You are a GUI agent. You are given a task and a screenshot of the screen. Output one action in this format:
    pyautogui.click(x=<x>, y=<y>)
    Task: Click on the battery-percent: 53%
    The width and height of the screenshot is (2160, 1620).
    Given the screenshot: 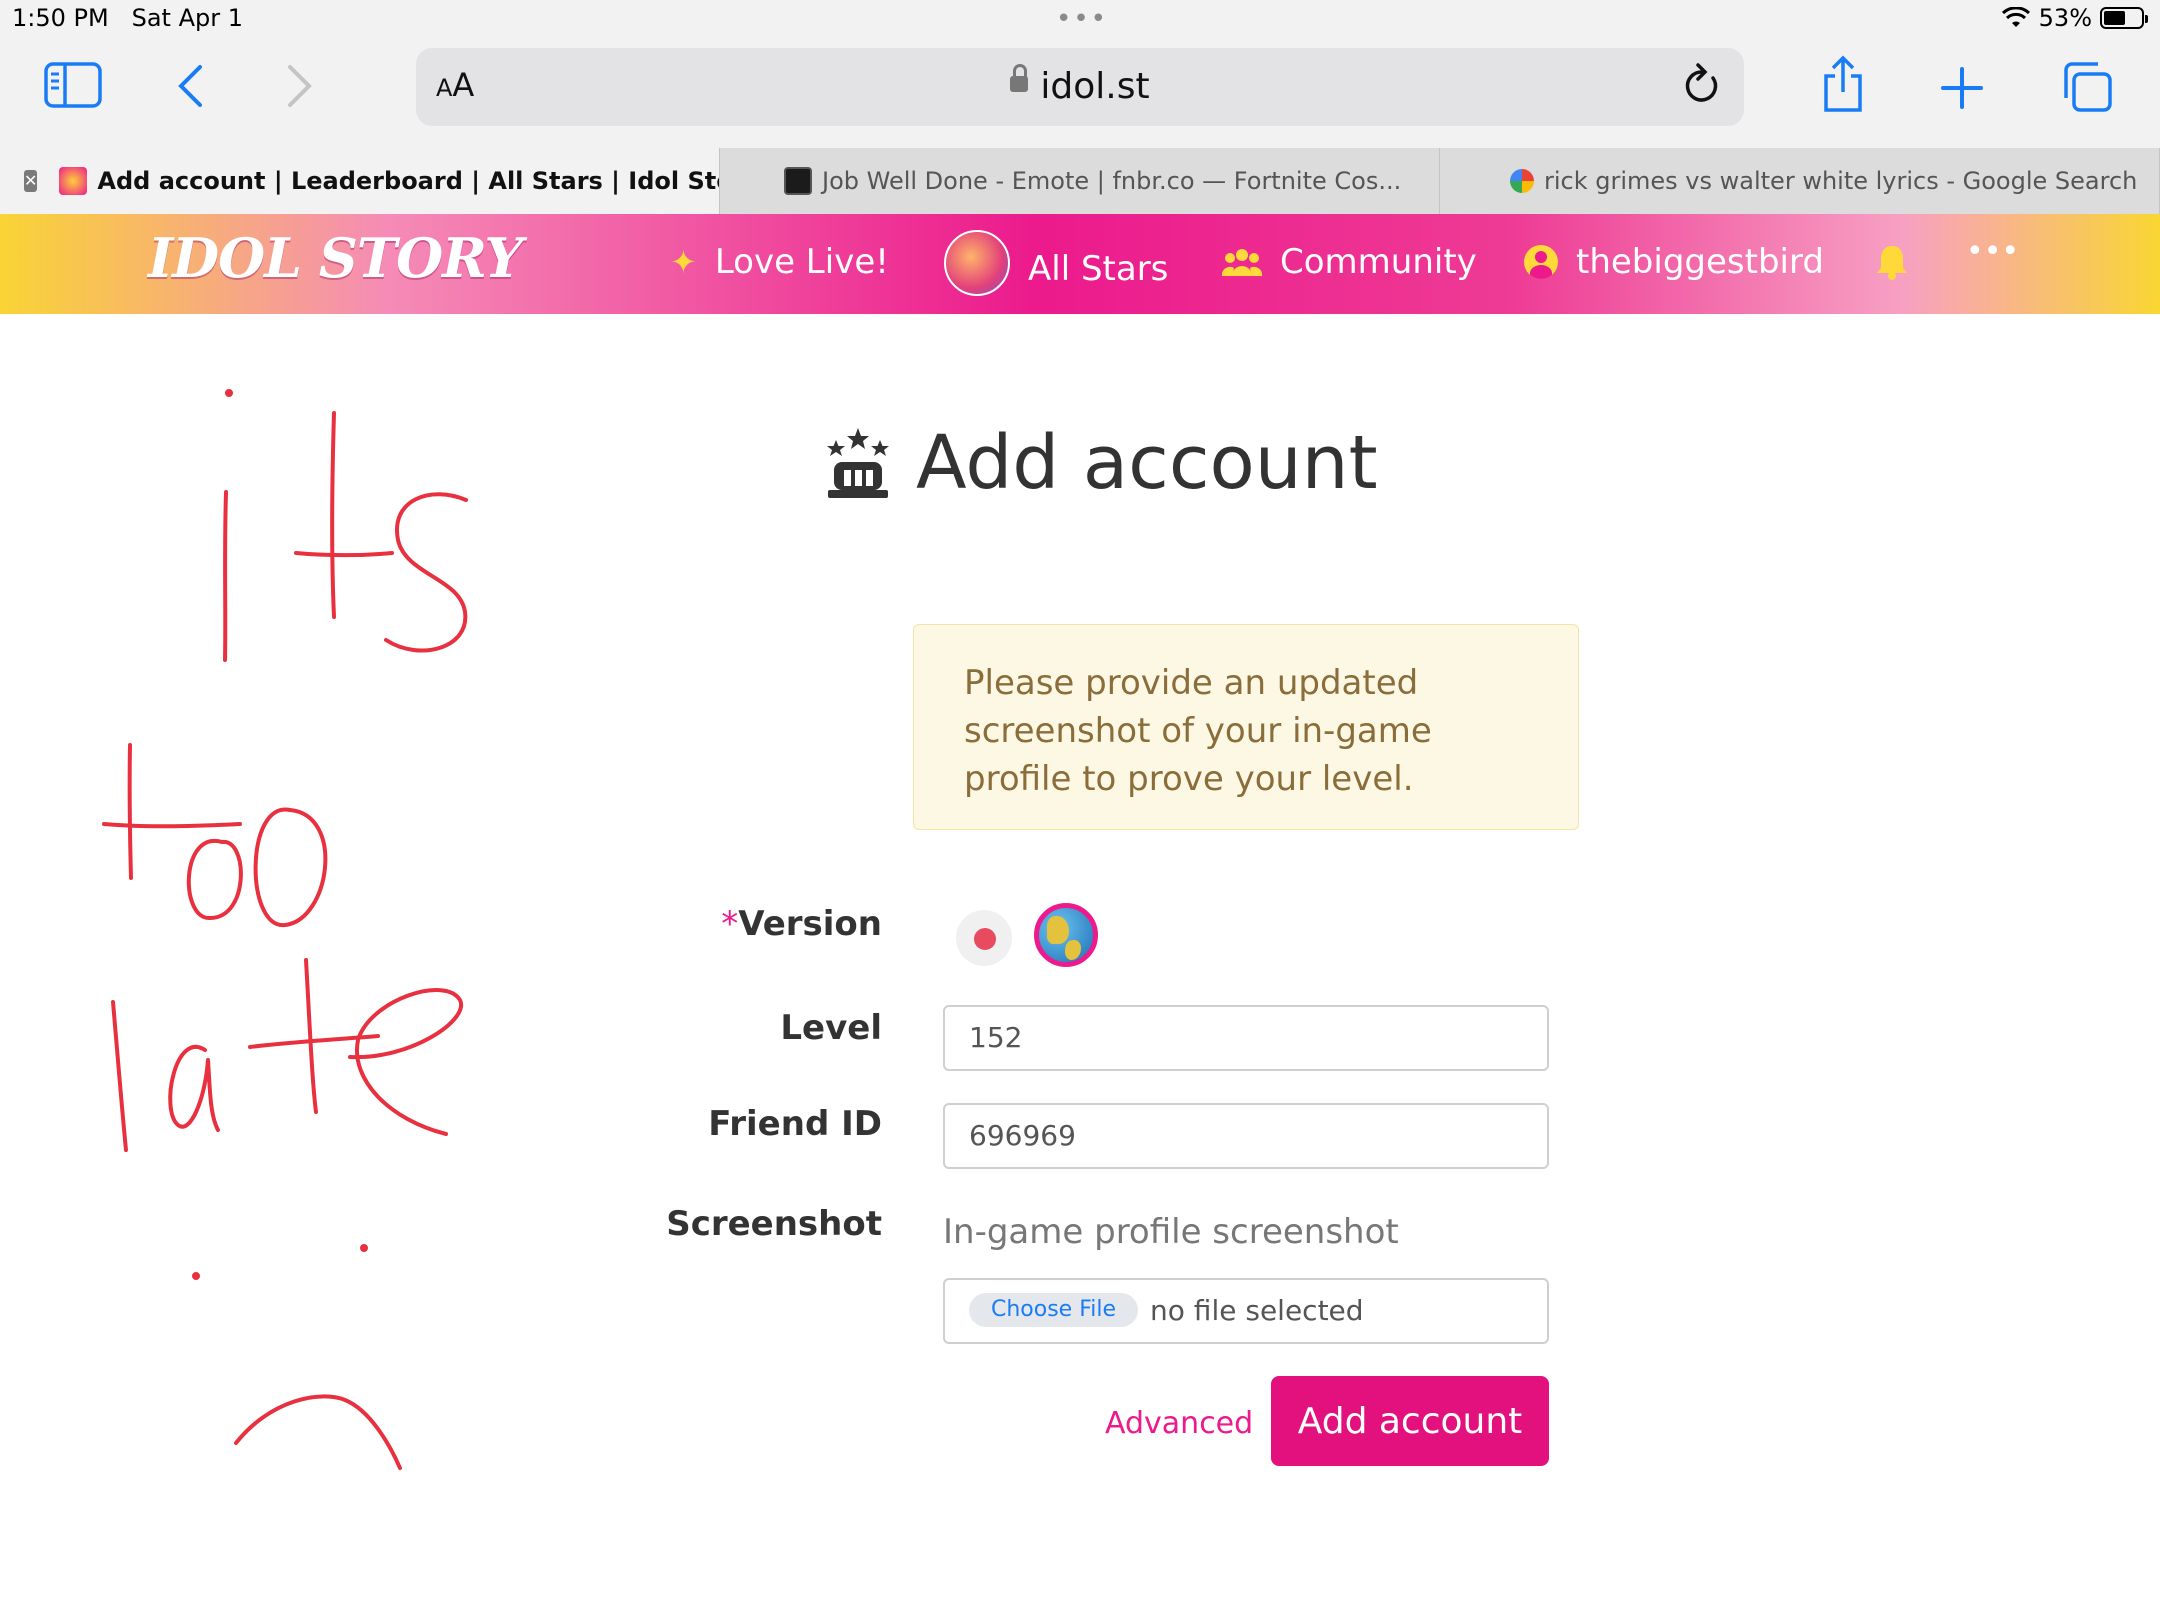 What is the action you would take?
    pyautogui.click(x=2065, y=18)
    